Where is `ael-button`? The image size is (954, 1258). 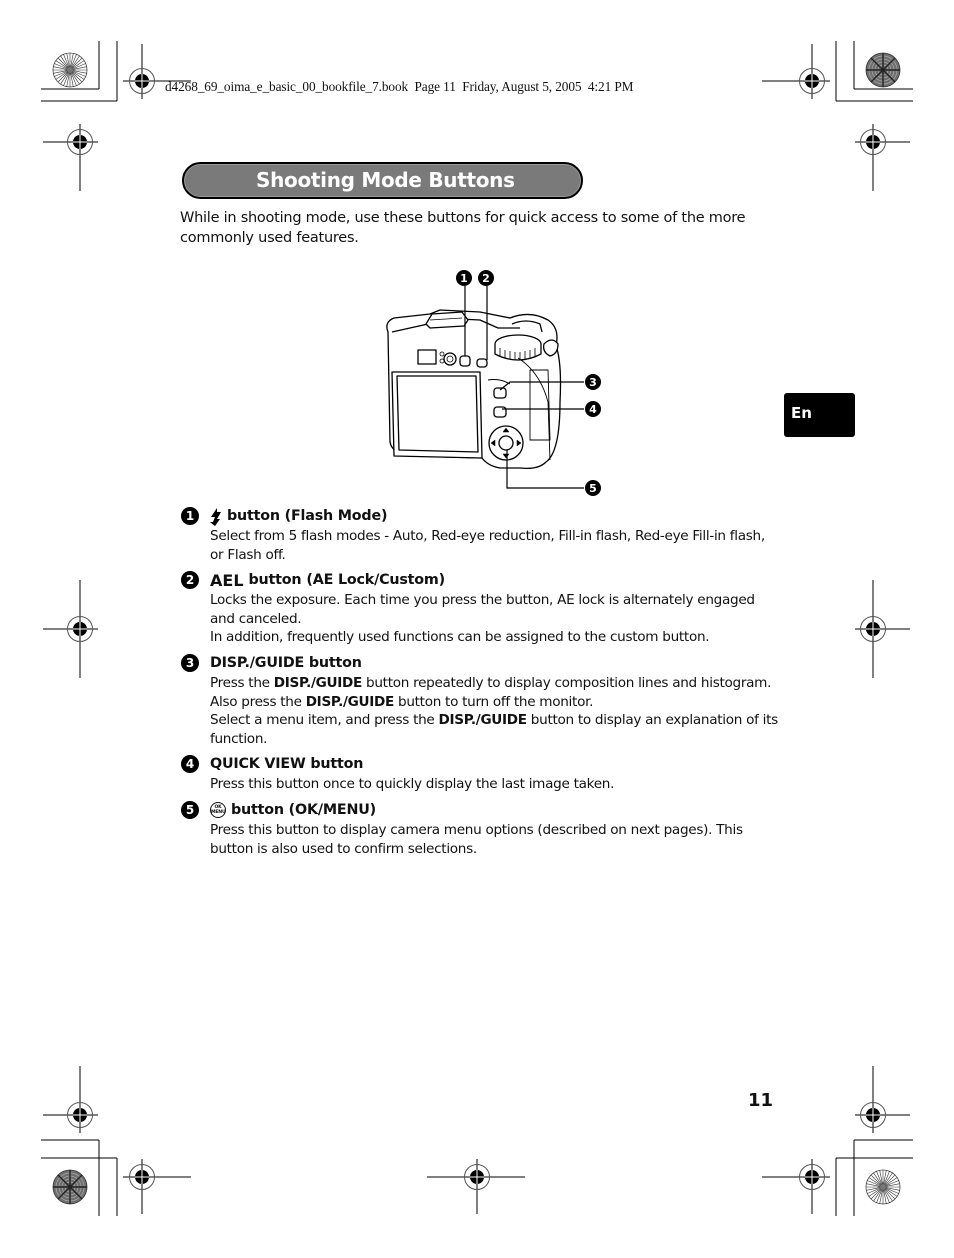
ael-button is located at coordinates (482, 363).